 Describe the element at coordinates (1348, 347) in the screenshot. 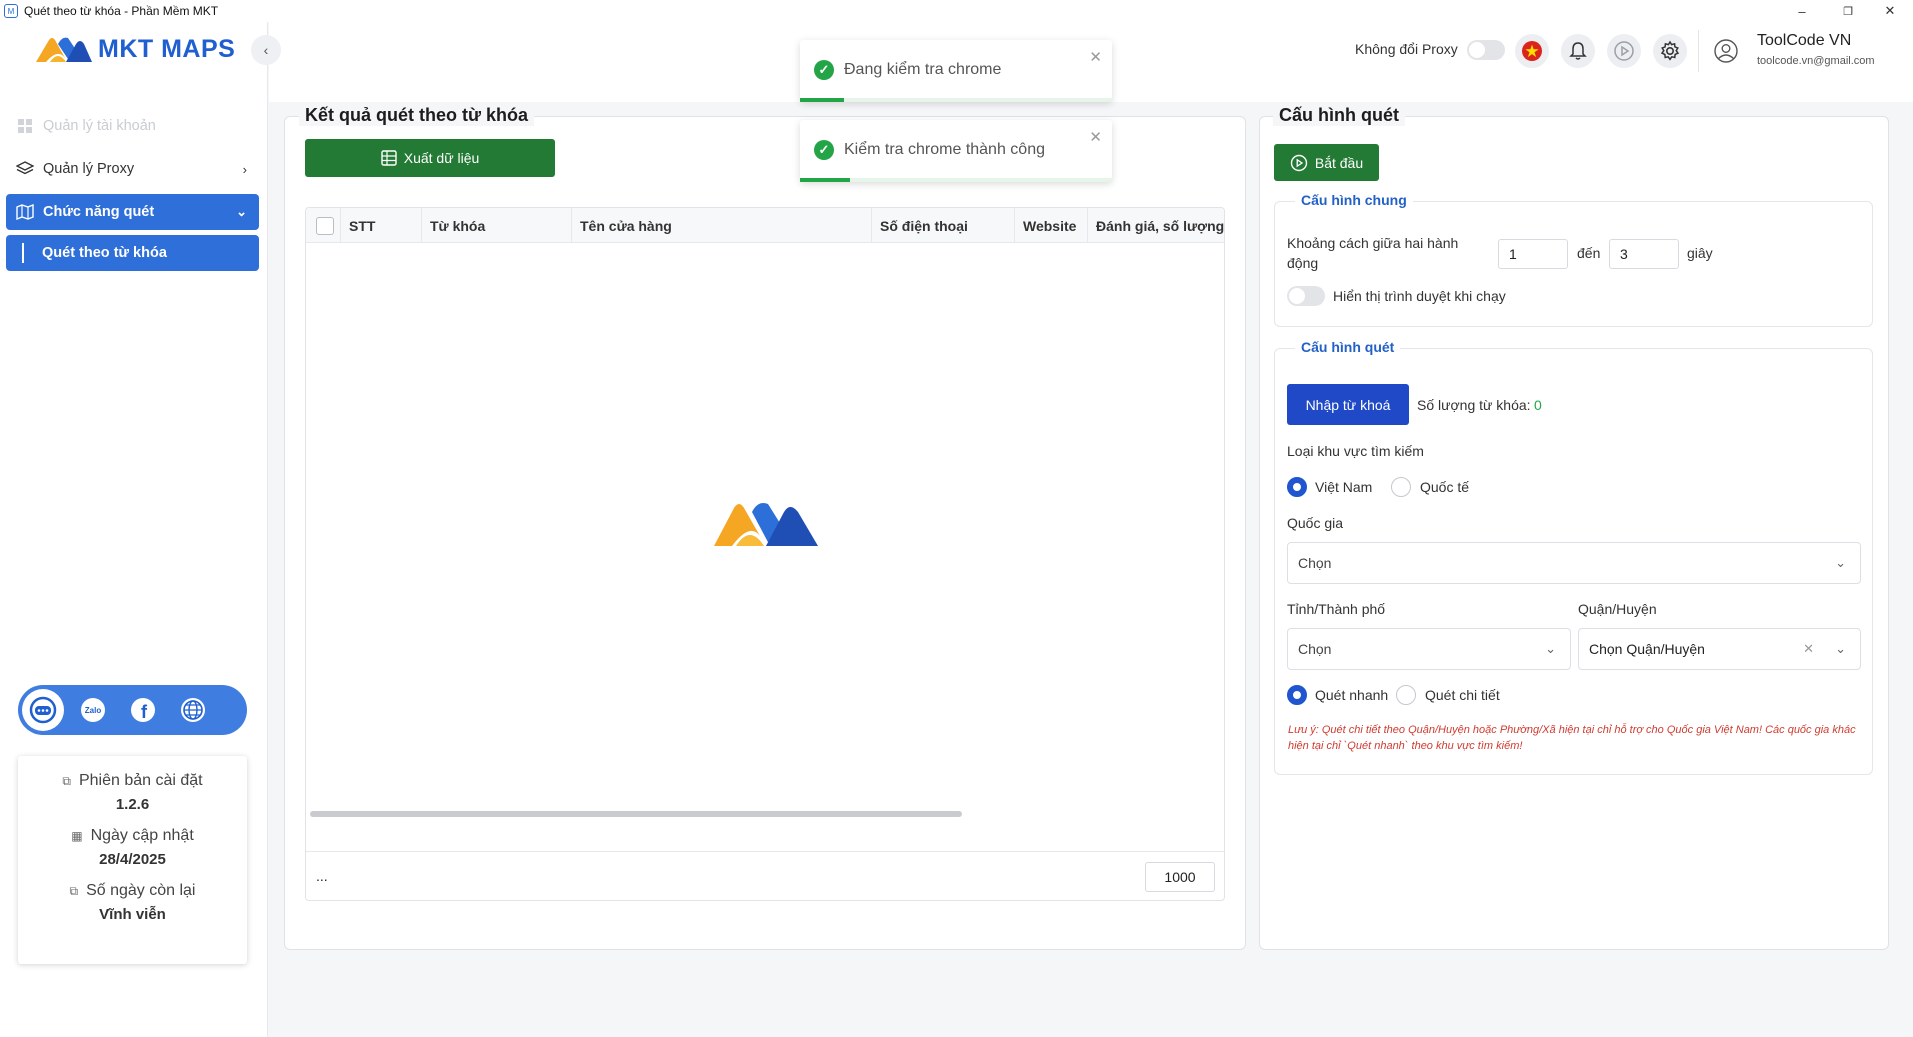

I see `scan-config-title: Cấu hình quét` at that location.